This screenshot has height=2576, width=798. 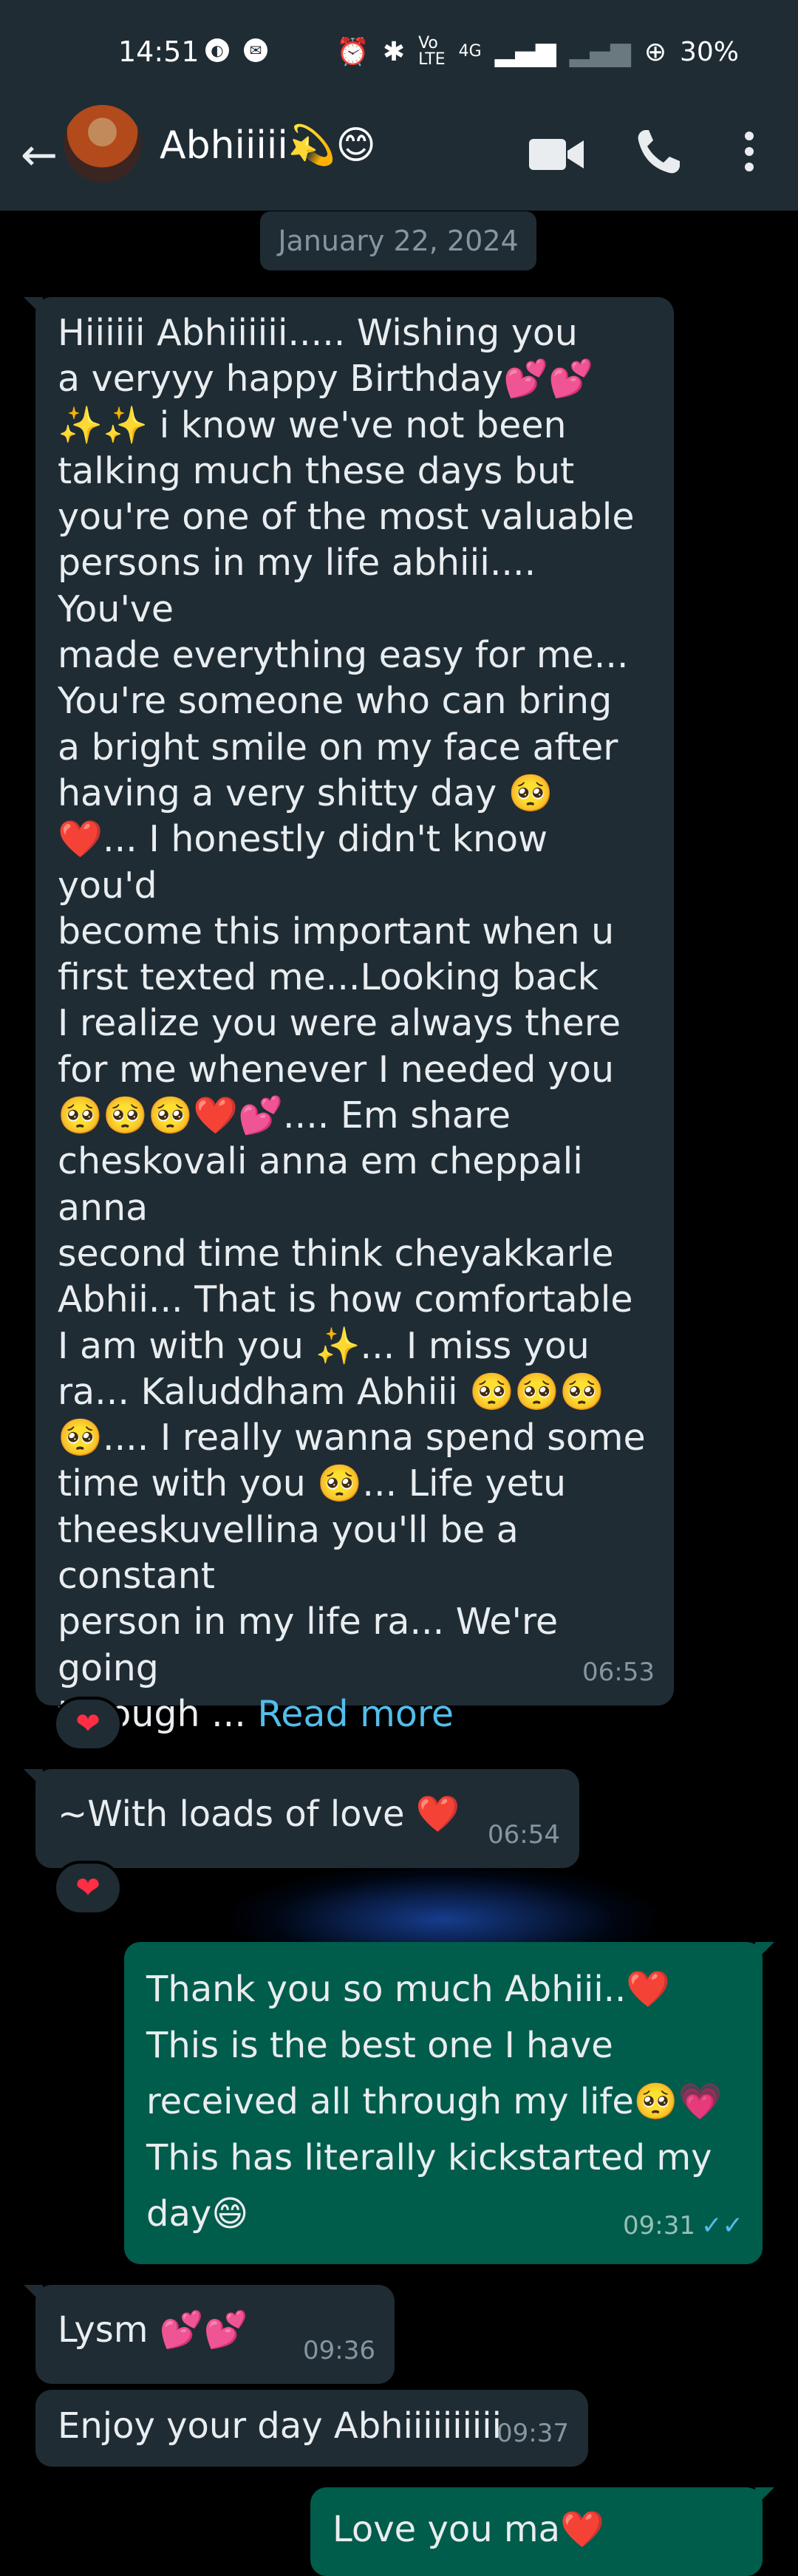 What do you see at coordinates (268, 145) in the screenshot?
I see `contact-name: Abhiiiii💫😊` at bounding box center [268, 145].